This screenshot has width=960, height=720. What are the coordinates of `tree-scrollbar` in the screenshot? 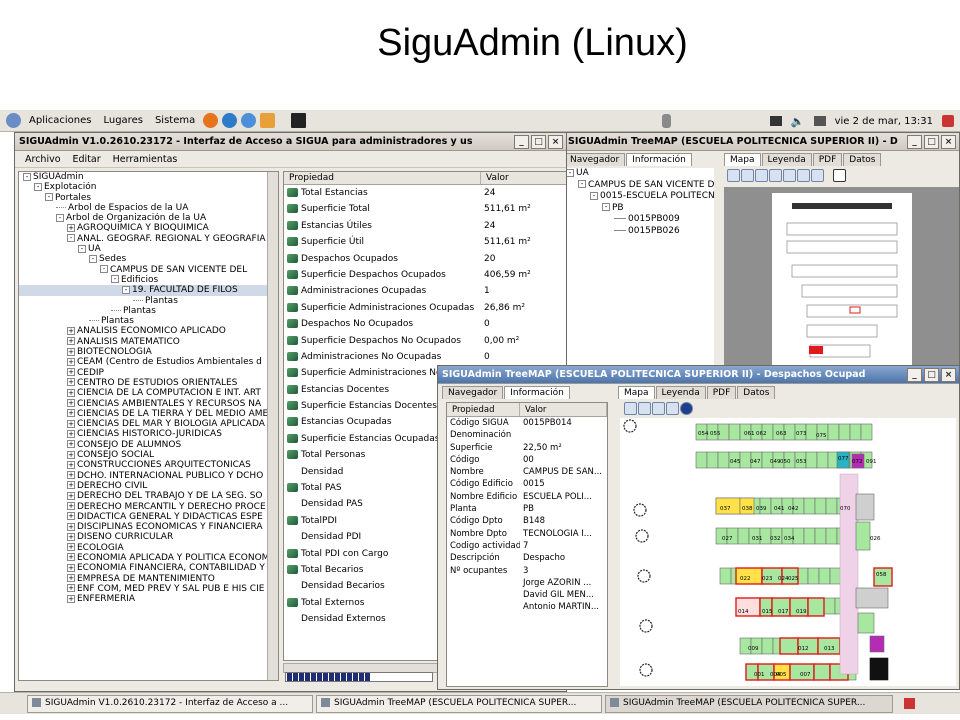 It's located at (272, 426).